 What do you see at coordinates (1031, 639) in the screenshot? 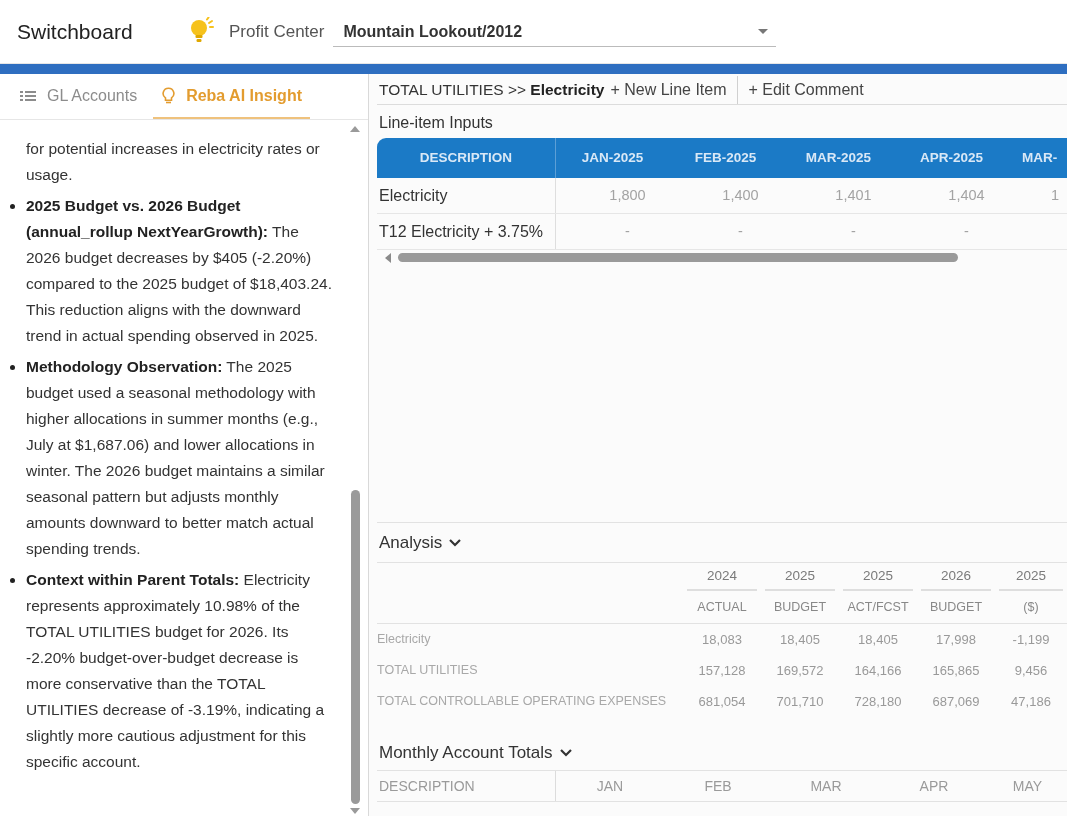
I see `table-cell-text: -1,199` at bounding box center [1031, 639].